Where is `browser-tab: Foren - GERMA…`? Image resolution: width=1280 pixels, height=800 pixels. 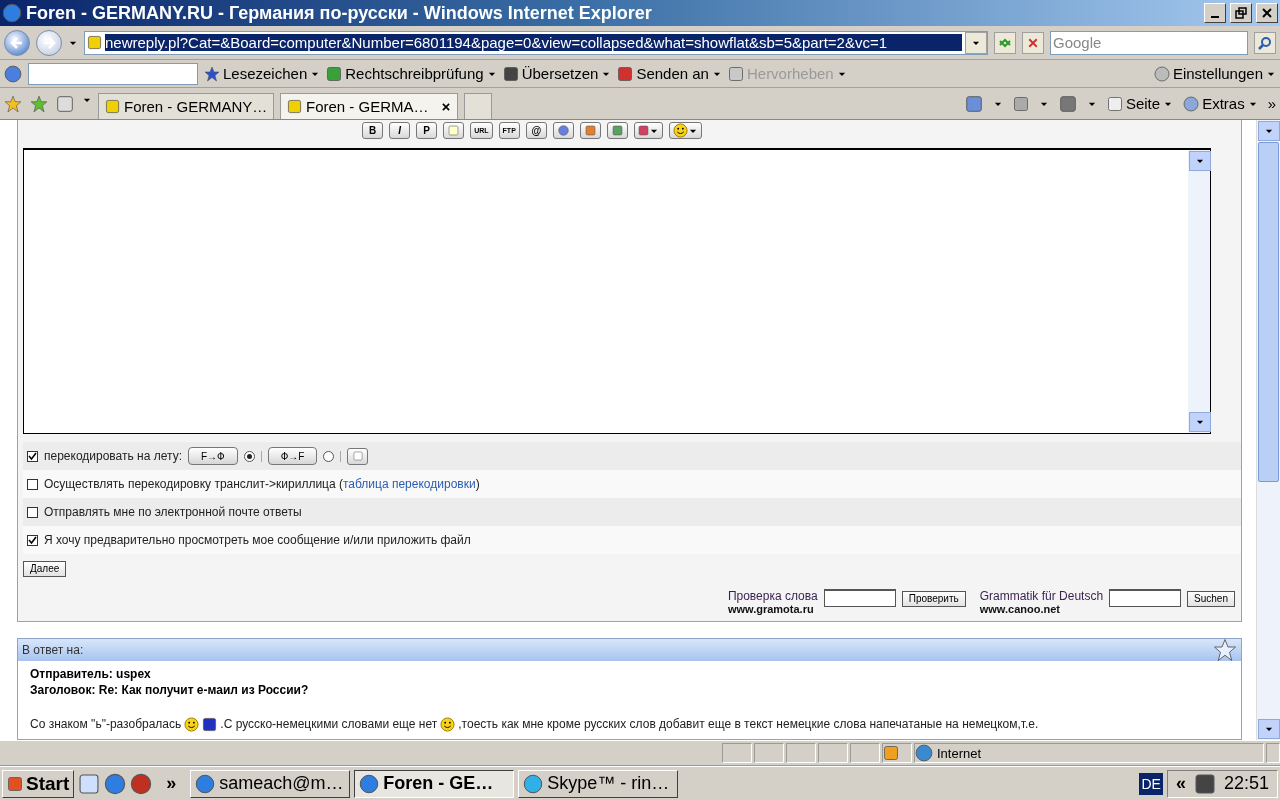 browser-tab: Foren - GERMA… is located at coordinates (369, 106).